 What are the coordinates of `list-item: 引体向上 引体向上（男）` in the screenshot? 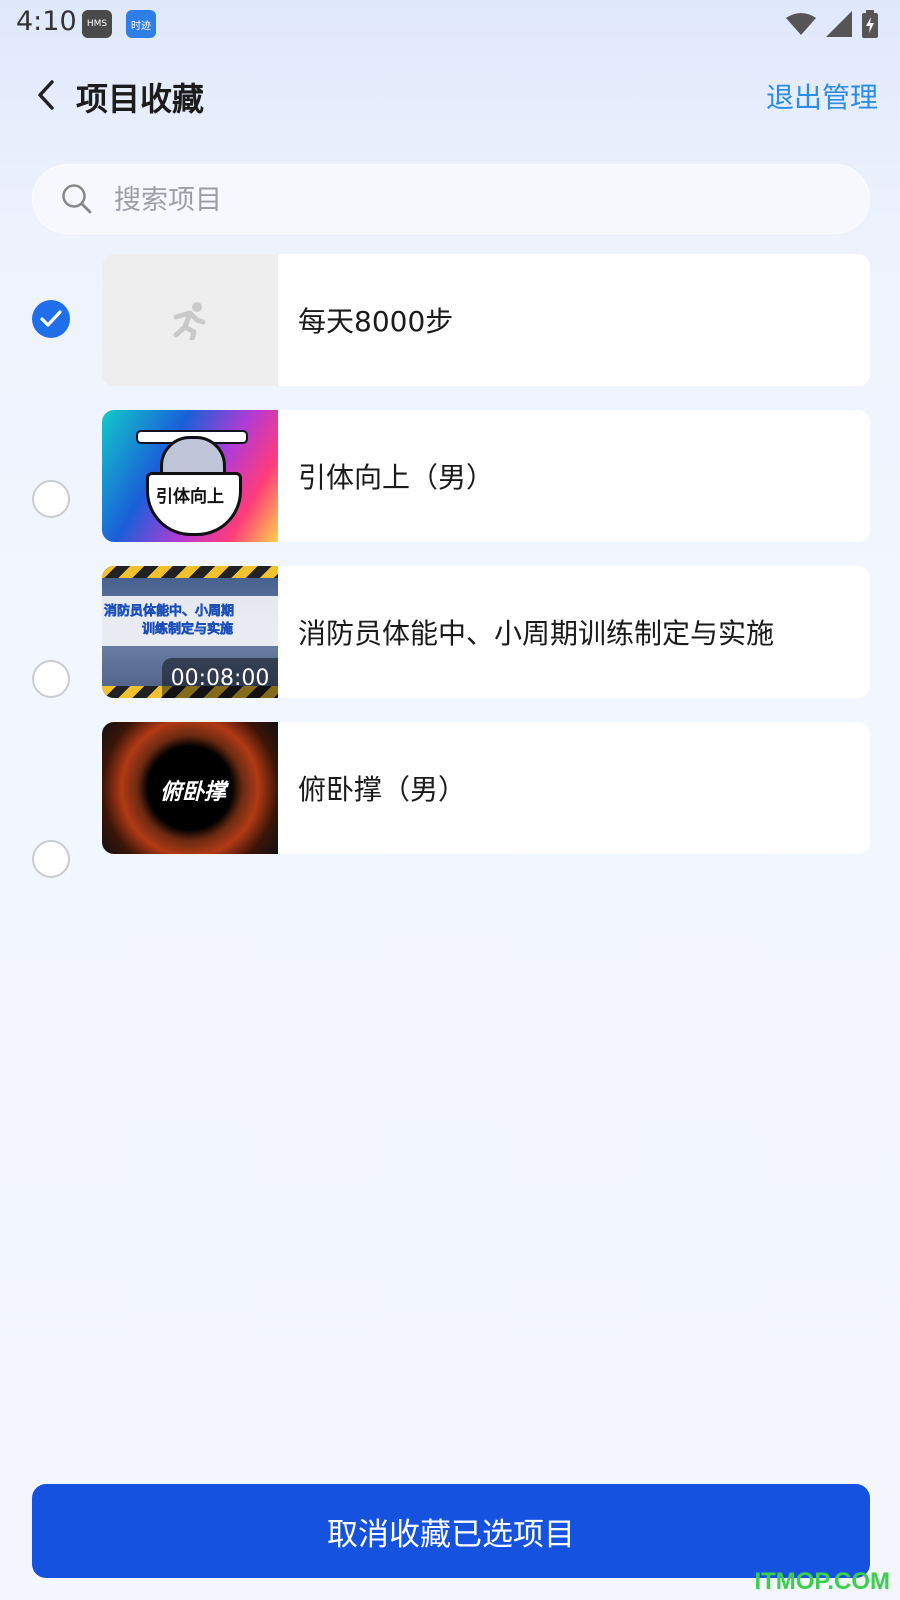 It's located at (450, 476).